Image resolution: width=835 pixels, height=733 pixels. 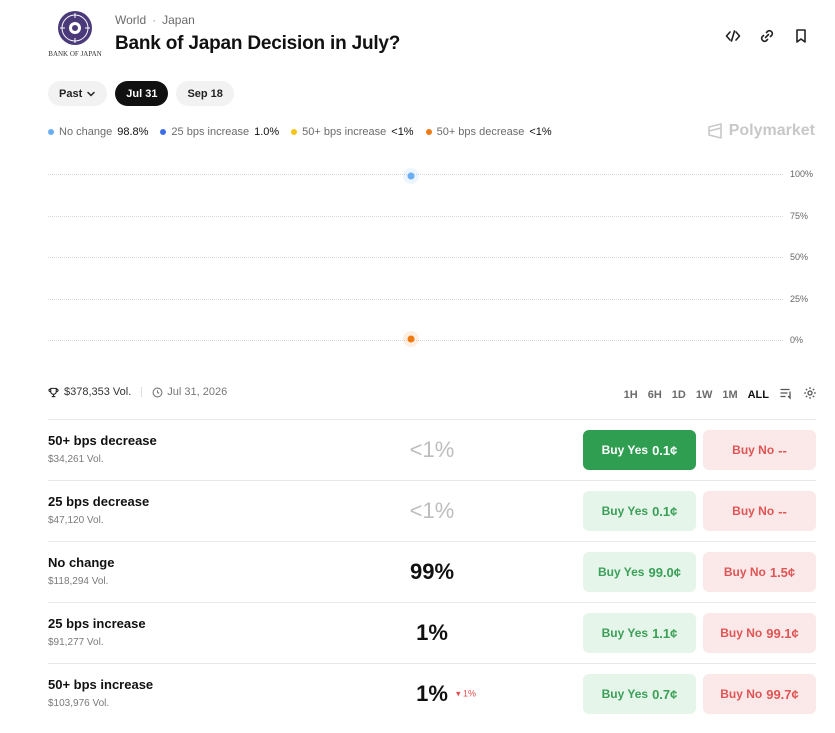 What do you see at coordinates (81, 562) in the screenshot?
I see `outcome-name: No change` at bounding box center [81, 562].